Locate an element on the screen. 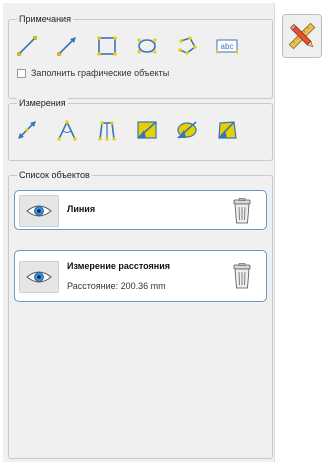 This screenshot has height=466, width=327. area-polygon-tool-icon is located at coordinates (227, 130).